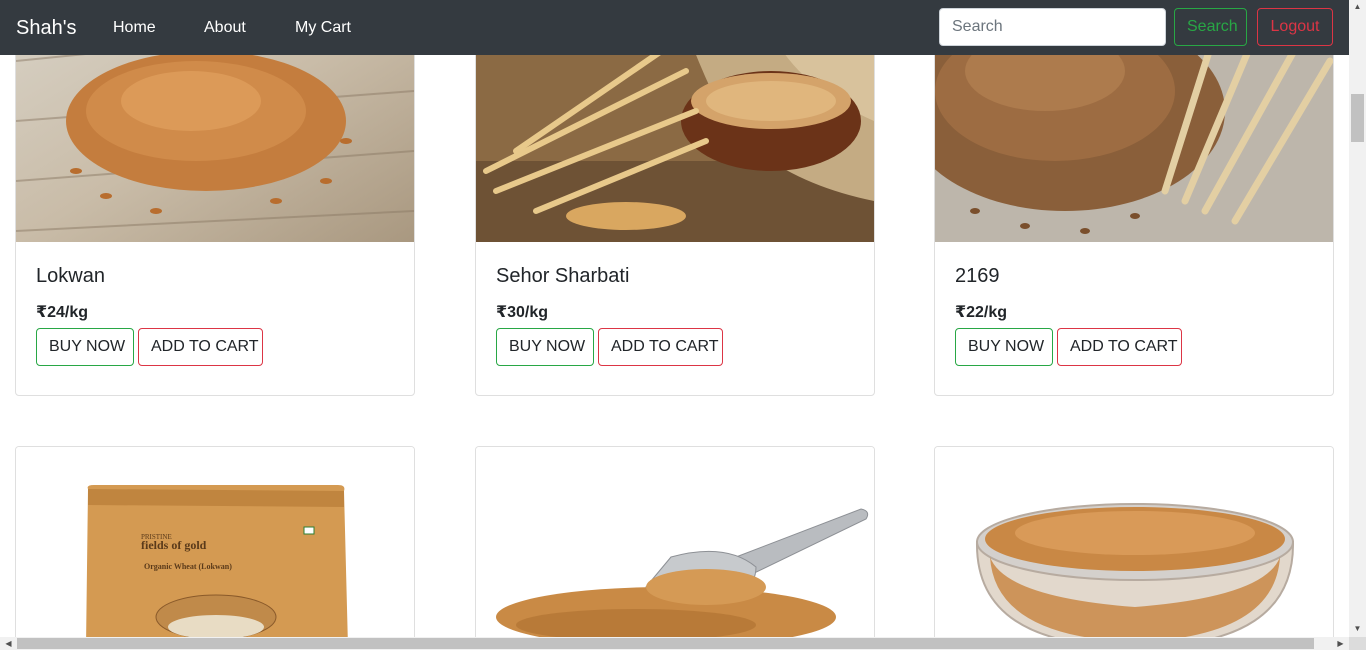 This screenshot has height=650, width=1366. Describe the element at coordinates (174, 545) in the screenshot. I see `package-brand: fields of gold` at that location.